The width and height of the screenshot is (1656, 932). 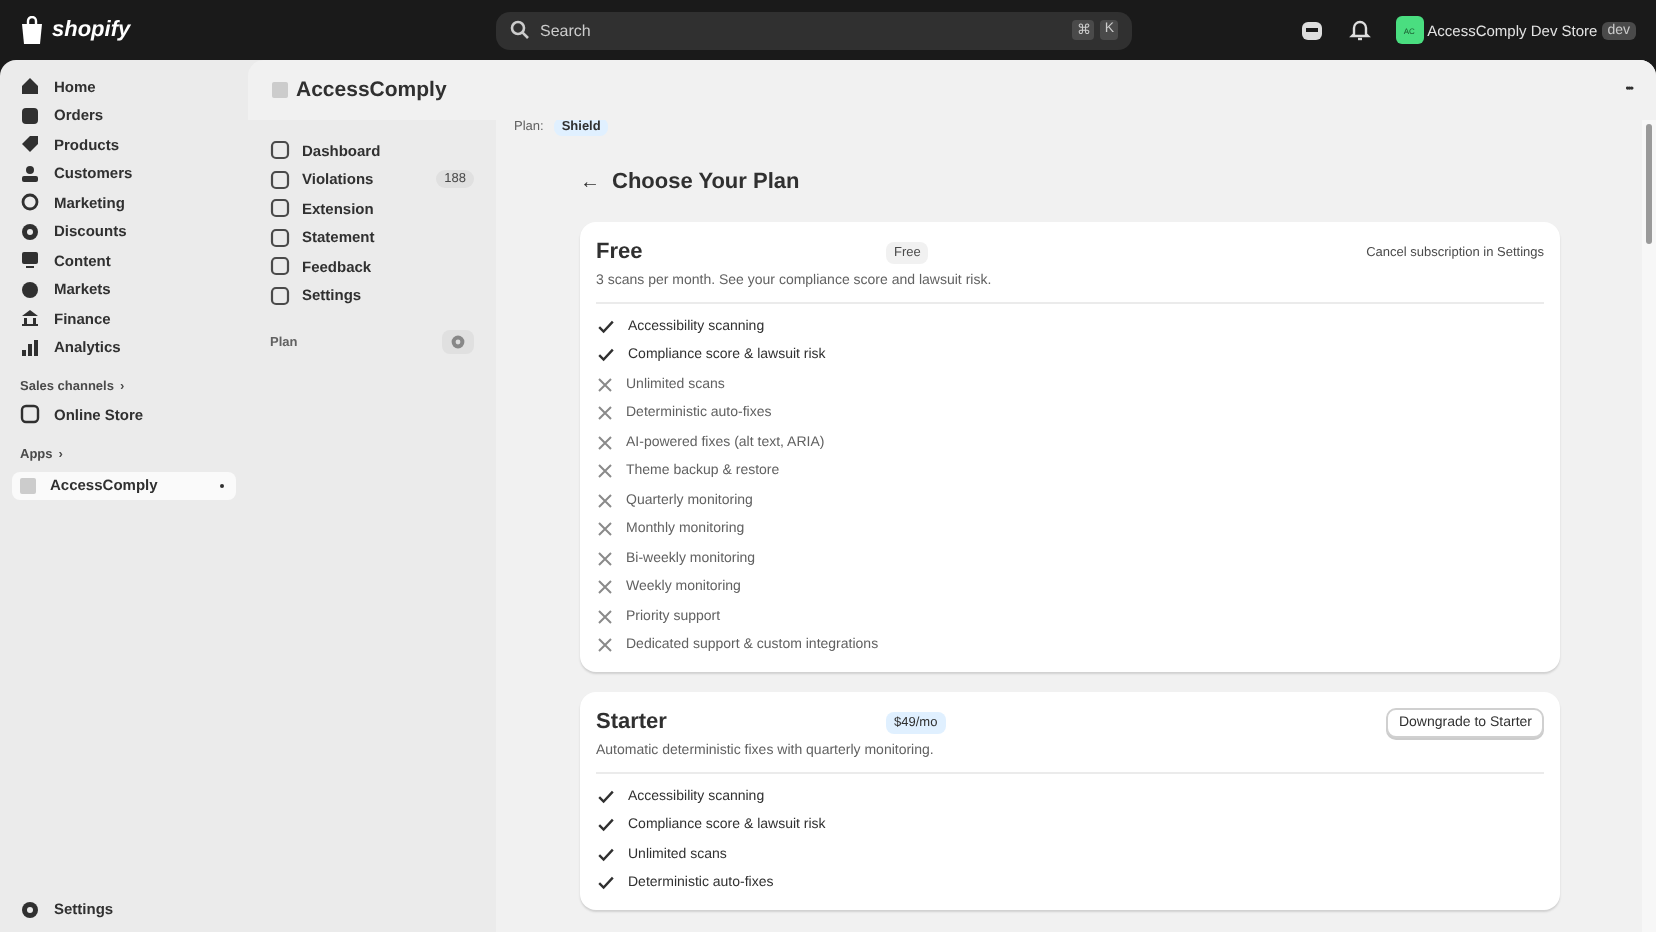 I want to click on bank-icon, so click(x=30, y=318).